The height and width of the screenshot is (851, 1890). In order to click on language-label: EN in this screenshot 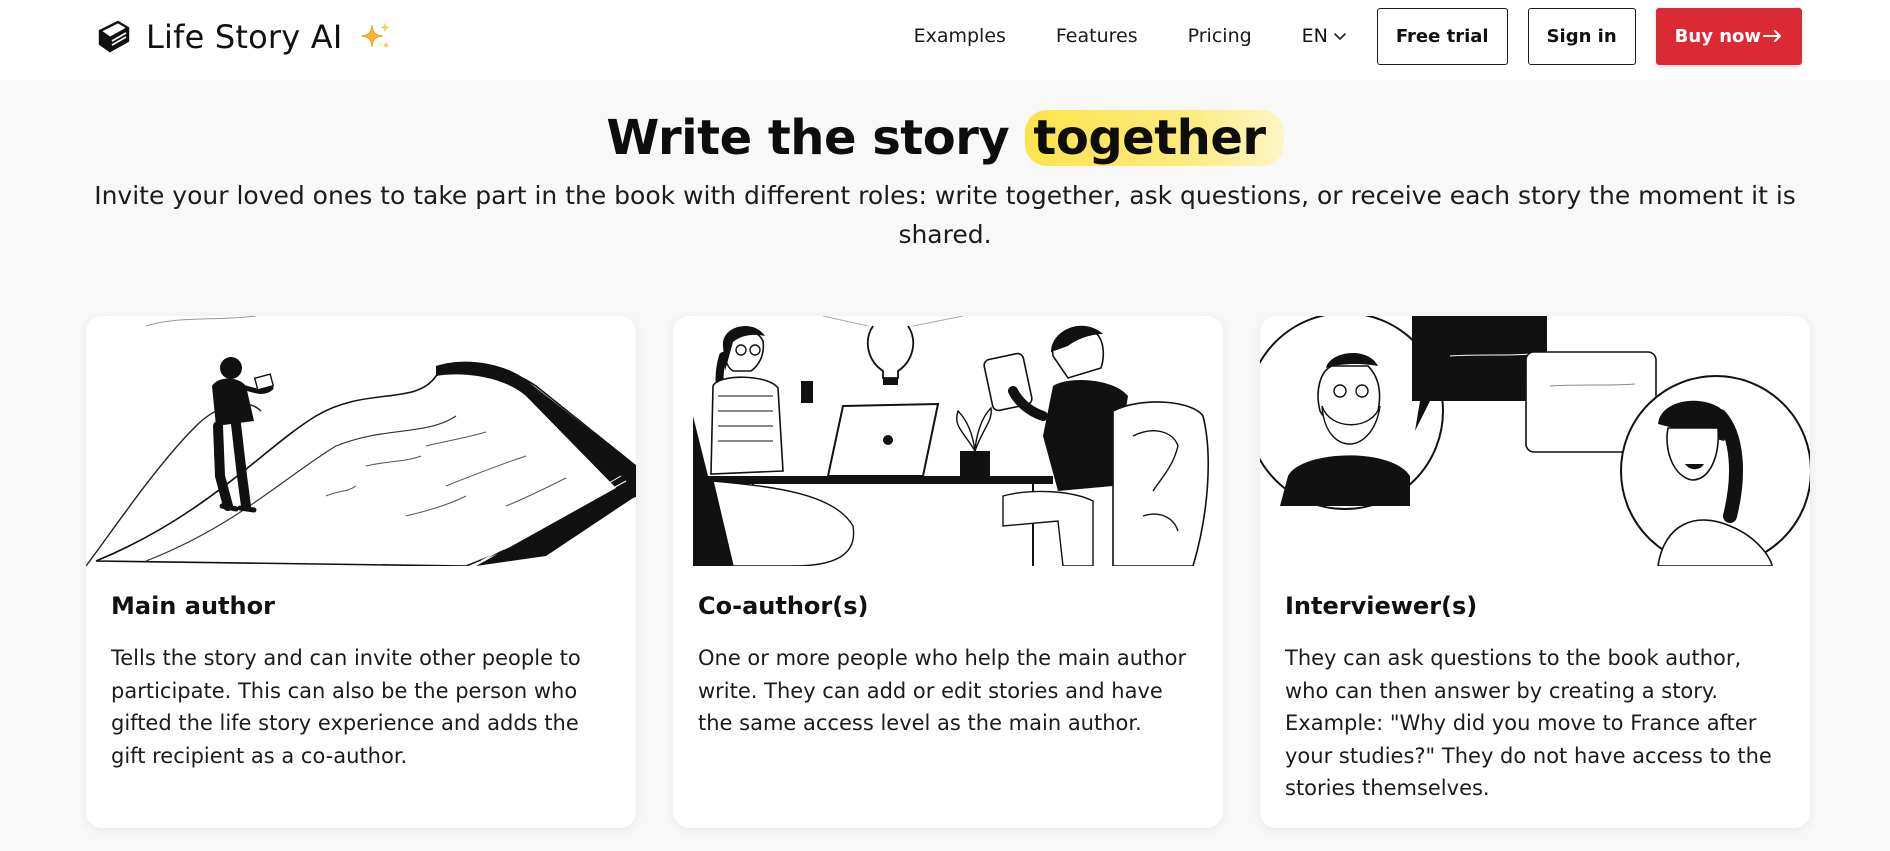, I will do `click(1314, 36)`.